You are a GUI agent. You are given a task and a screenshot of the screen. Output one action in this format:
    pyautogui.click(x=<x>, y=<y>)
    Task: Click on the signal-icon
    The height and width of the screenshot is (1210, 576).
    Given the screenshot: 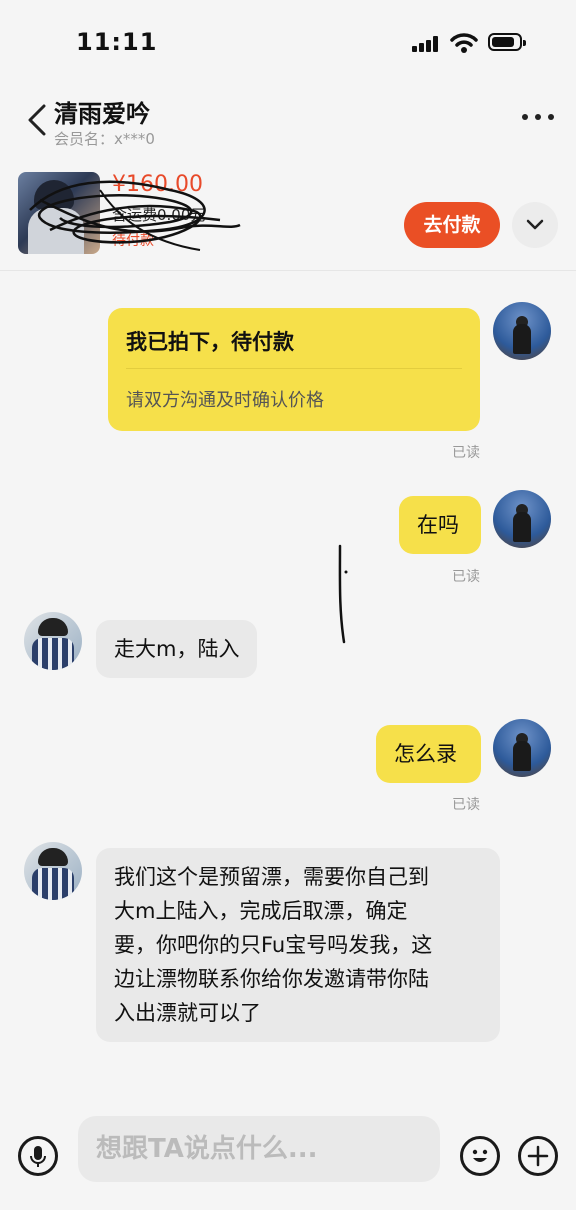 What is the action you would take?
    pyautogui.click(x=427, y=44)
    